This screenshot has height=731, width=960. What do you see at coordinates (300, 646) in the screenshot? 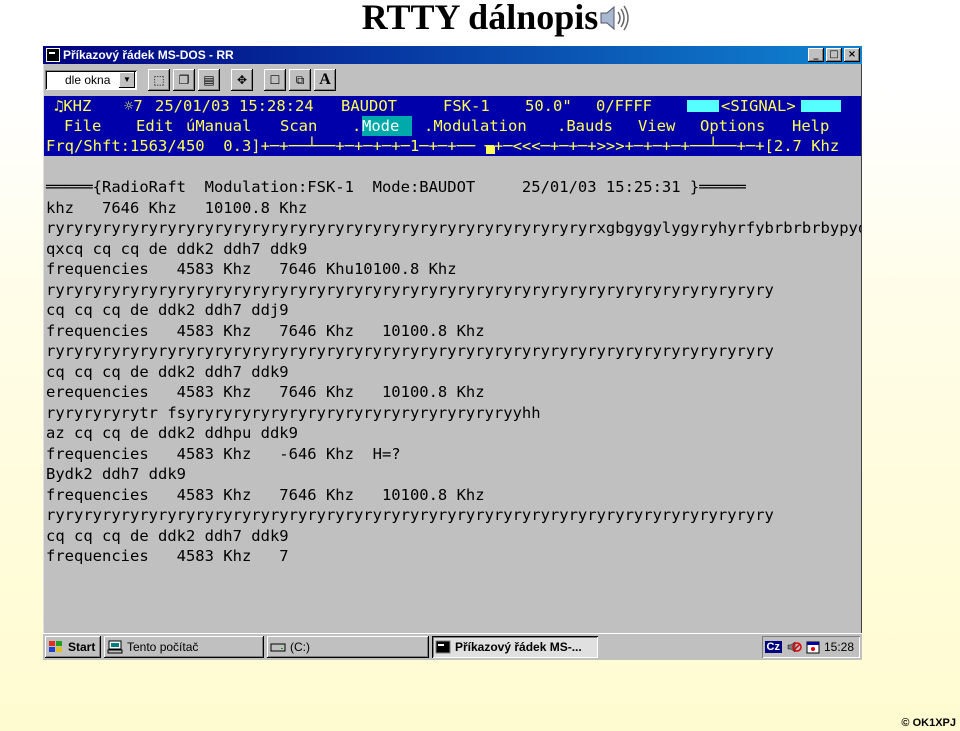
I see `task-label: (C:)` at bounding box center [300, 646].